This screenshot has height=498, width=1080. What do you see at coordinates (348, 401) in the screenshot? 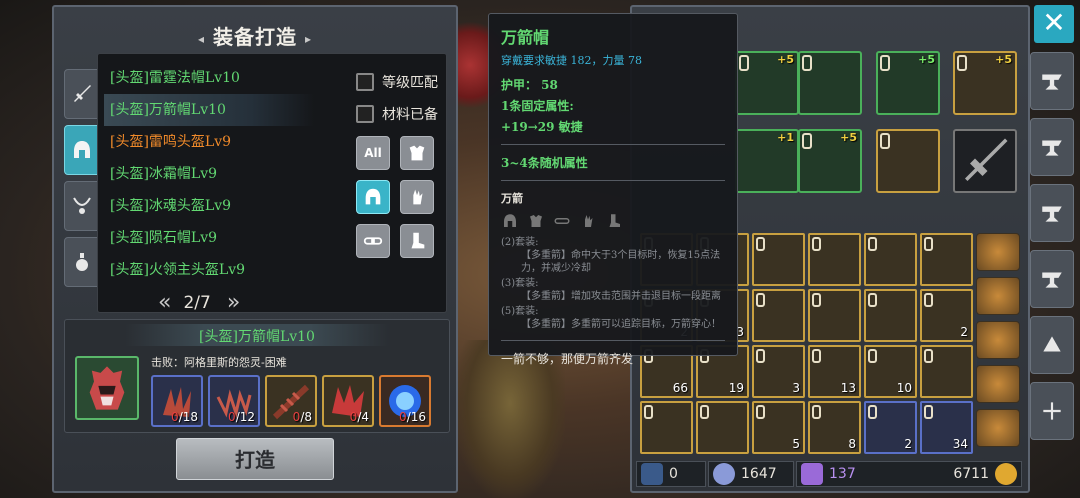
I see `material-slot: 0/4` at bounding box center [348, 401].